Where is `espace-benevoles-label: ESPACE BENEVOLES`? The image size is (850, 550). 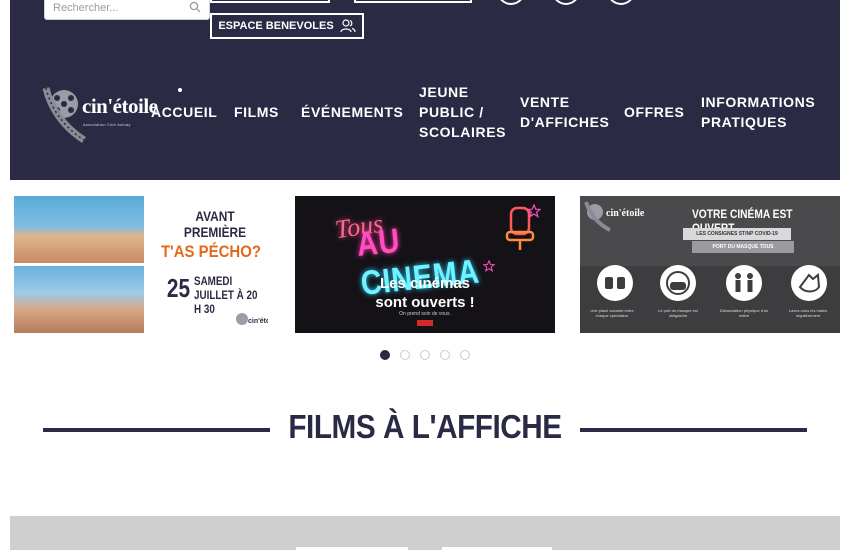
espace-benevoles-label: ESPACE BENEVOLES is located at coordinates (276, 26).